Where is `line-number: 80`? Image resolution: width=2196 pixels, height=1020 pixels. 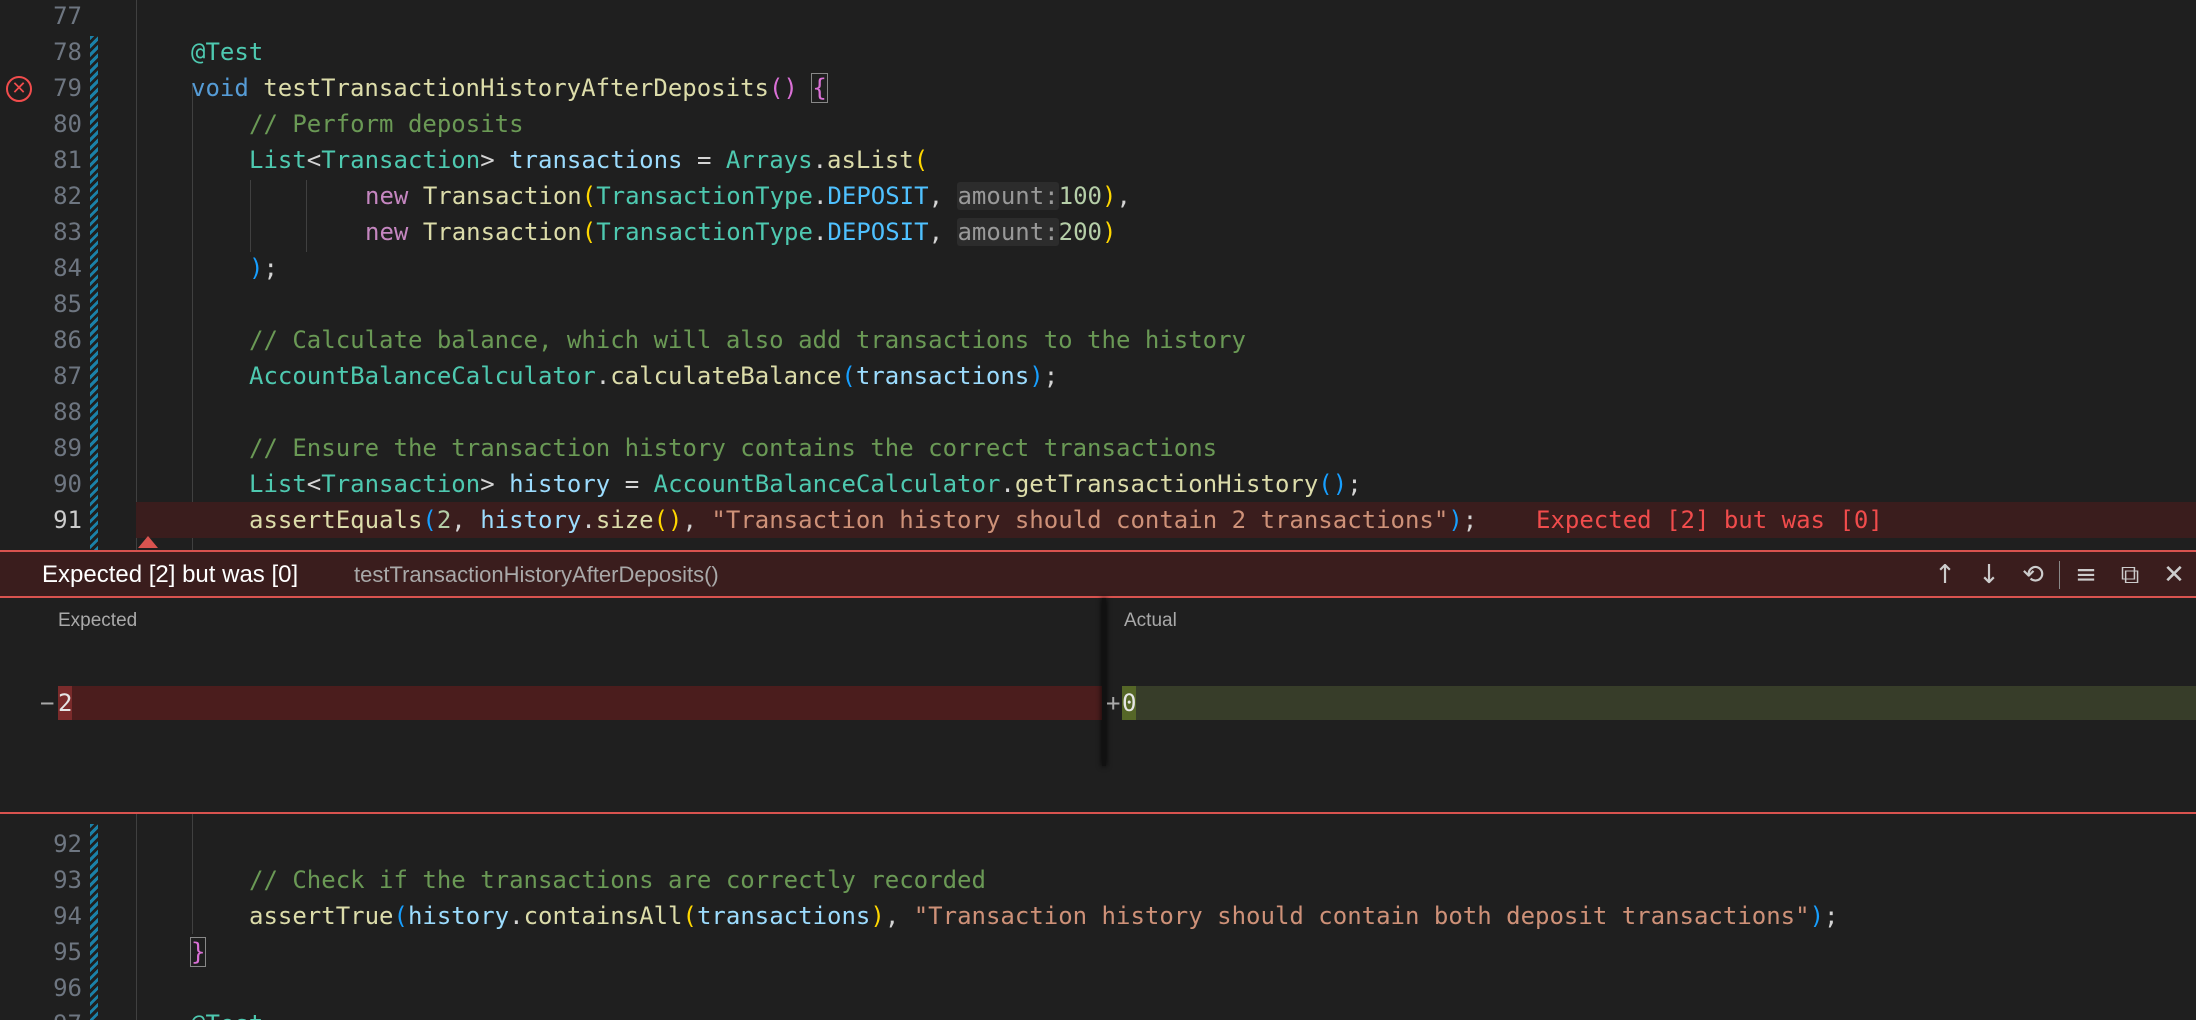
line-number: 80 is located at coordinates (67, 124).